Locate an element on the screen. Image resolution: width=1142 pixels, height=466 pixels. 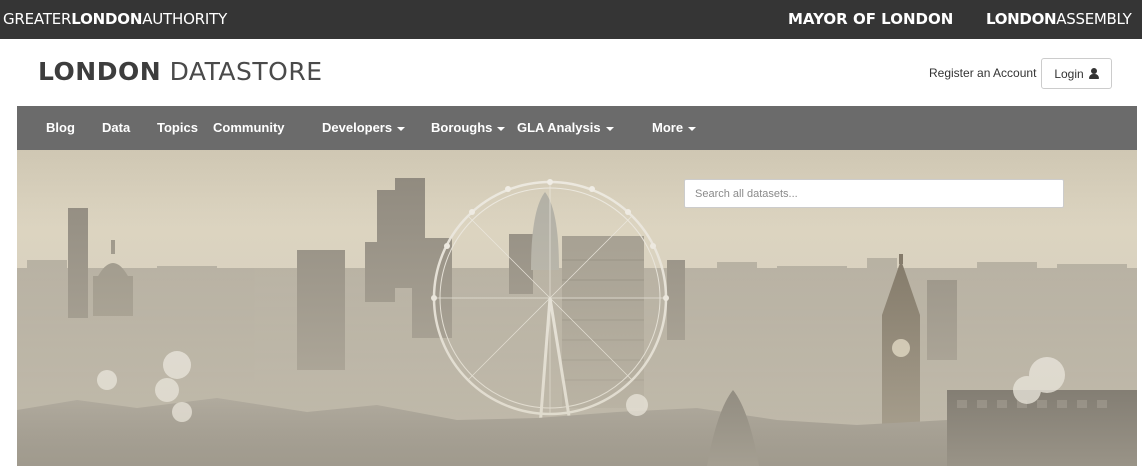
nav-item-blog: Blog is located at coordinates (60, 128).